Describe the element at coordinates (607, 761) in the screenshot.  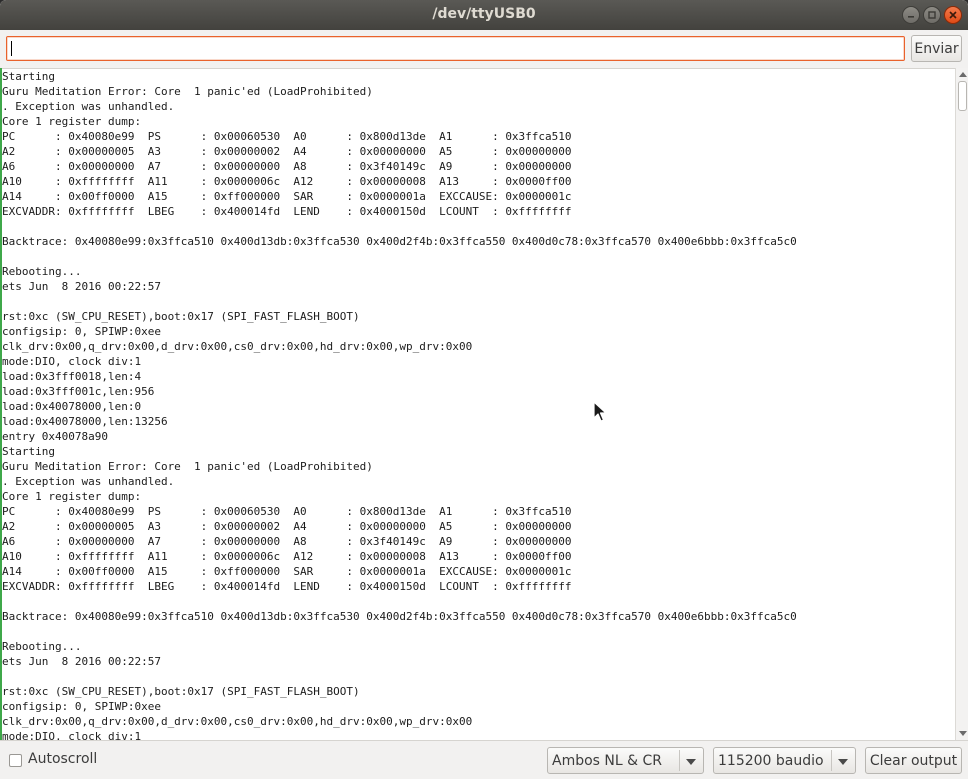
I see `line-ending-value: Ambos NL & CR` at that location.